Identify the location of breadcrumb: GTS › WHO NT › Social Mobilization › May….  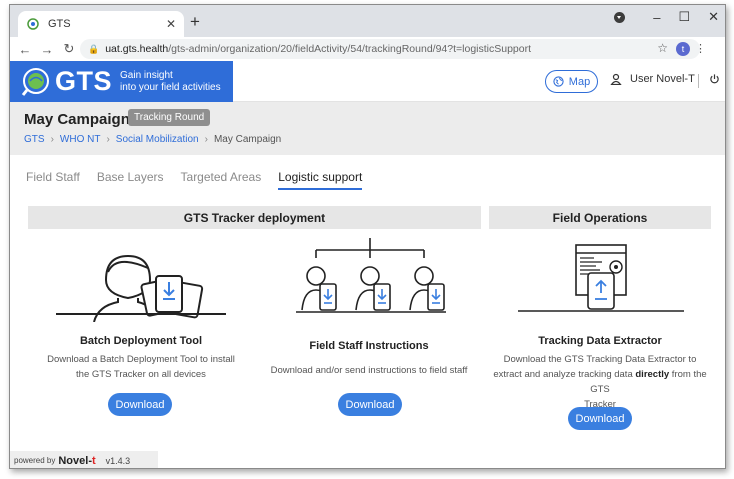
(152, 139).